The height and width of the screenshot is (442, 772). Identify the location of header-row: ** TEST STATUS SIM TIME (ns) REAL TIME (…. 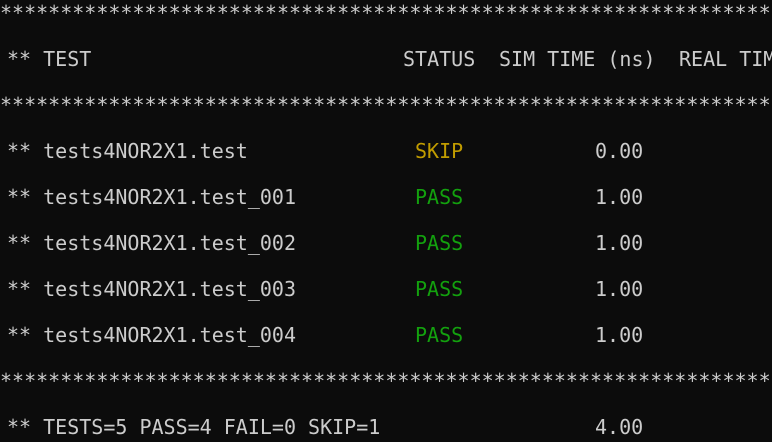
(386, 59).